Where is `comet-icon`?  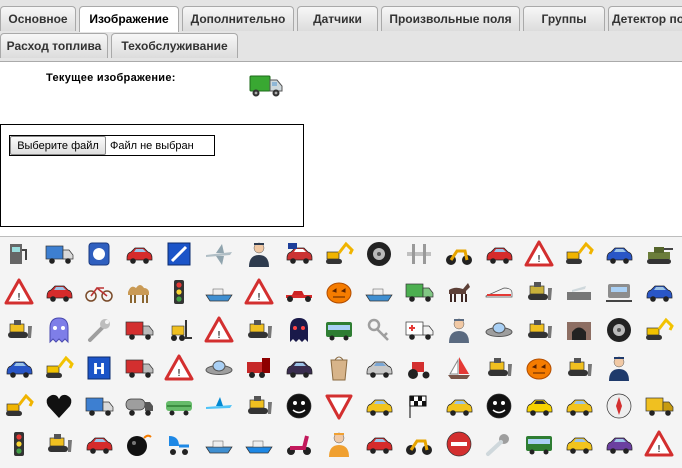
comet-icon is located at coordinates (499, 444).